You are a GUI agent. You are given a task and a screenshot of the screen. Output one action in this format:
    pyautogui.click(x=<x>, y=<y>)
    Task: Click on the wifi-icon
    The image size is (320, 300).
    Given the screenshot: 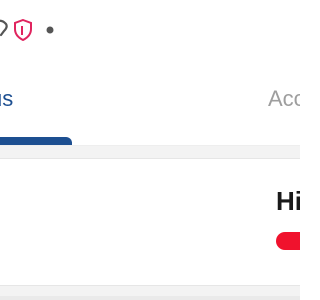 What is the action you would take?
    pyautogui.click(x=4, y=30)
    